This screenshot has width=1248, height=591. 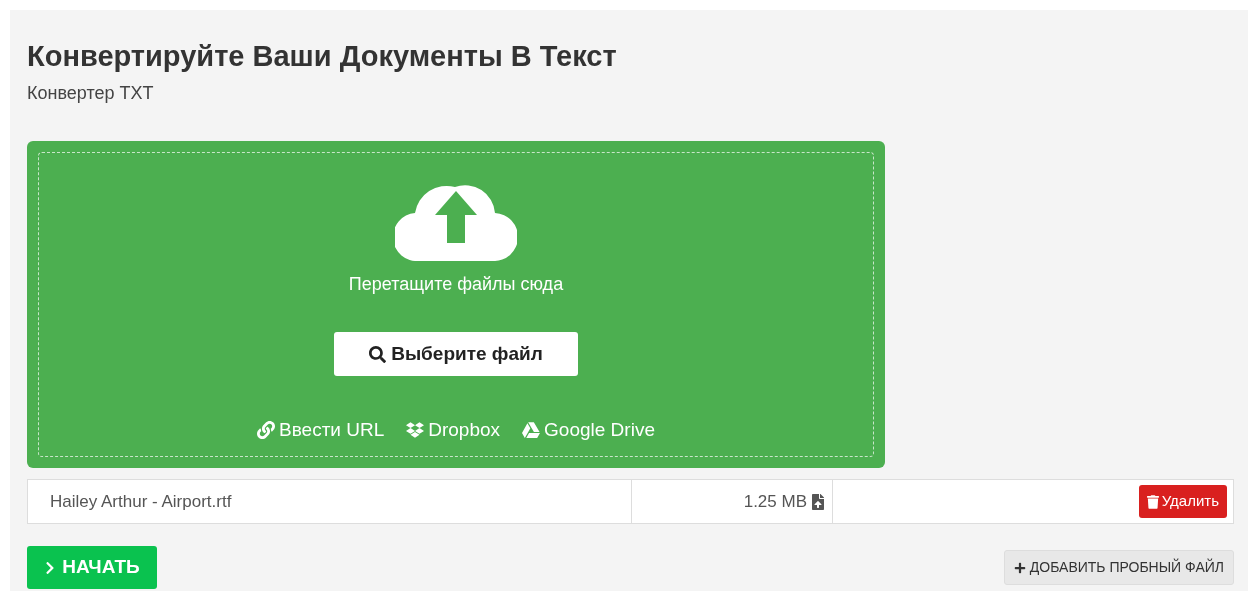 What do you see at coordinates (818, 501) in the screenshot?
I see `upload-icon` at bounding box center [818, 501].